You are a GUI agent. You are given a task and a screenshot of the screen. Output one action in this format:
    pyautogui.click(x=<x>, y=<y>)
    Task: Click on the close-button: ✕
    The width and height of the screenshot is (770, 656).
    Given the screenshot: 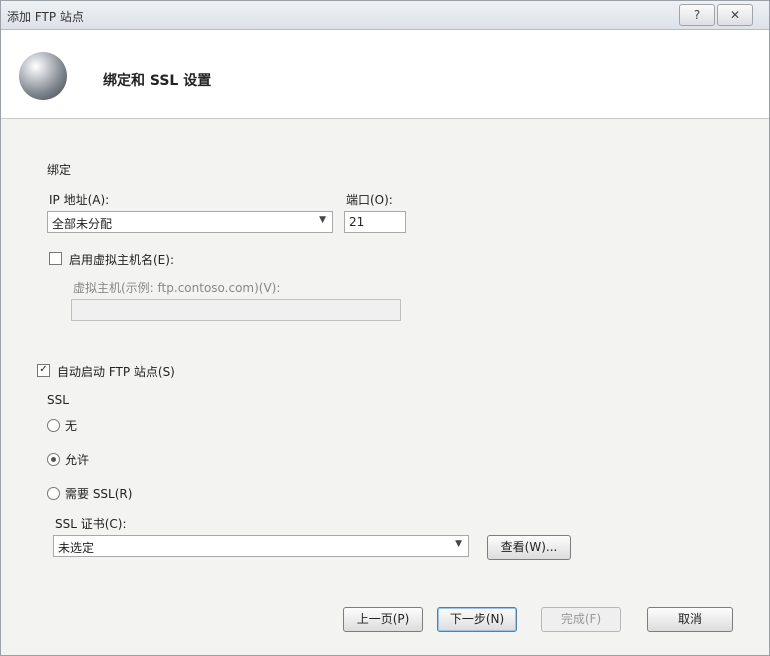 What is the action you would take?
    pyautogui.click(x=735, y=15)
    